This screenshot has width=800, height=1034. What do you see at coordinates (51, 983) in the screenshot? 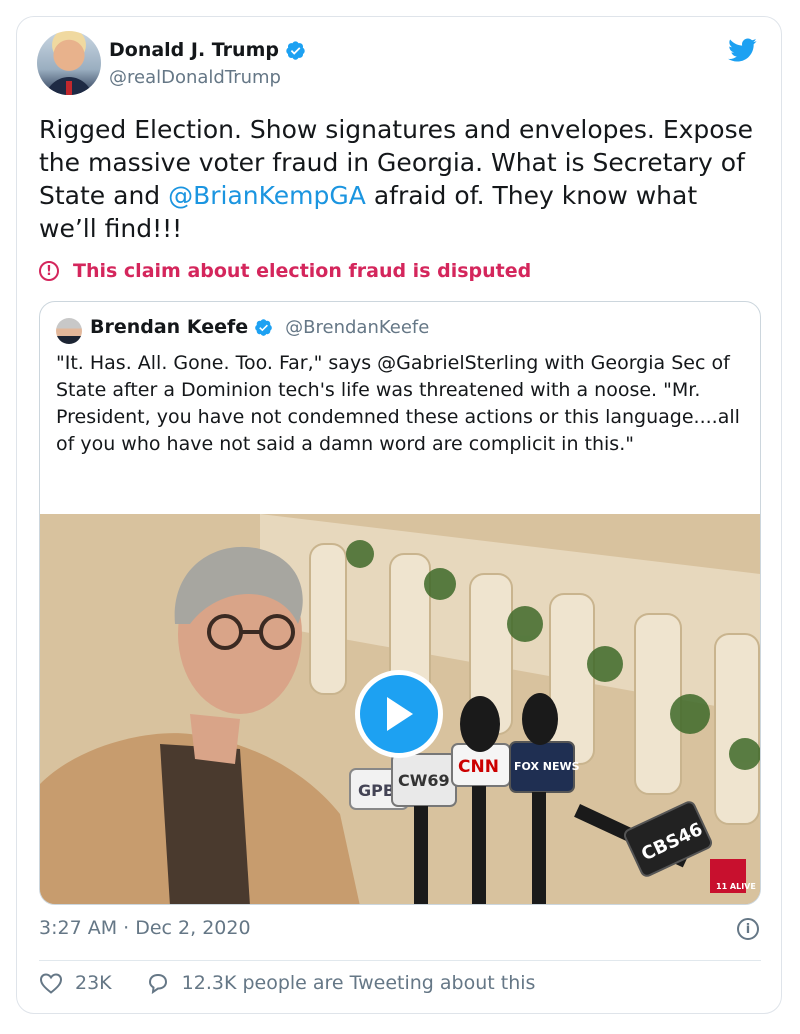
I see `heart-icon` at bounding box center [51, 983].